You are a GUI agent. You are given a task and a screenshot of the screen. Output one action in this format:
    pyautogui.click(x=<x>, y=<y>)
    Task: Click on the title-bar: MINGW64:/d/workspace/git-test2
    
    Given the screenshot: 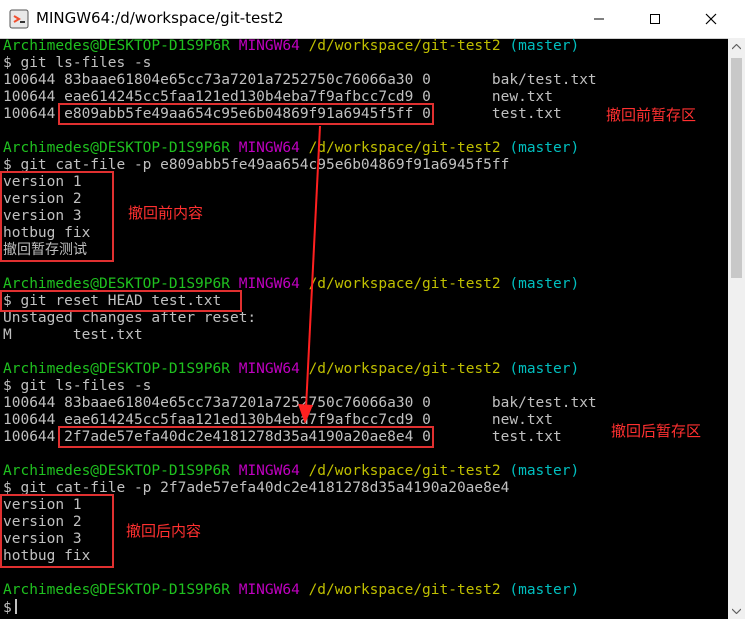 What is the action you would take?
    pyautogui.click(x=372, y=19)
    